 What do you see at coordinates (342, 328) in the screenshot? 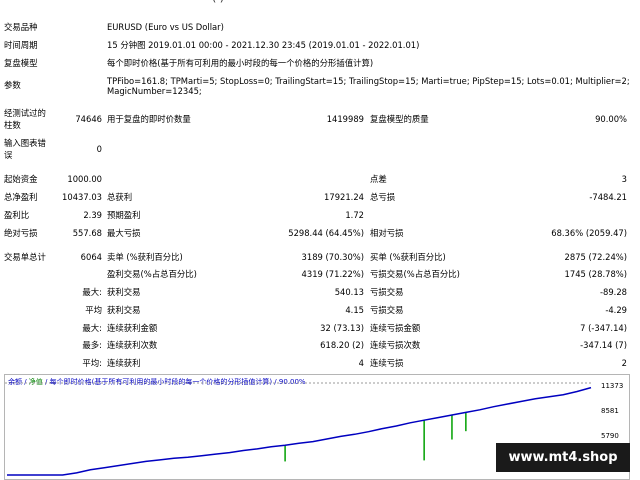
I see `maxcons-wins-value: 32 (73.13)` at bounding box center [342, 328].